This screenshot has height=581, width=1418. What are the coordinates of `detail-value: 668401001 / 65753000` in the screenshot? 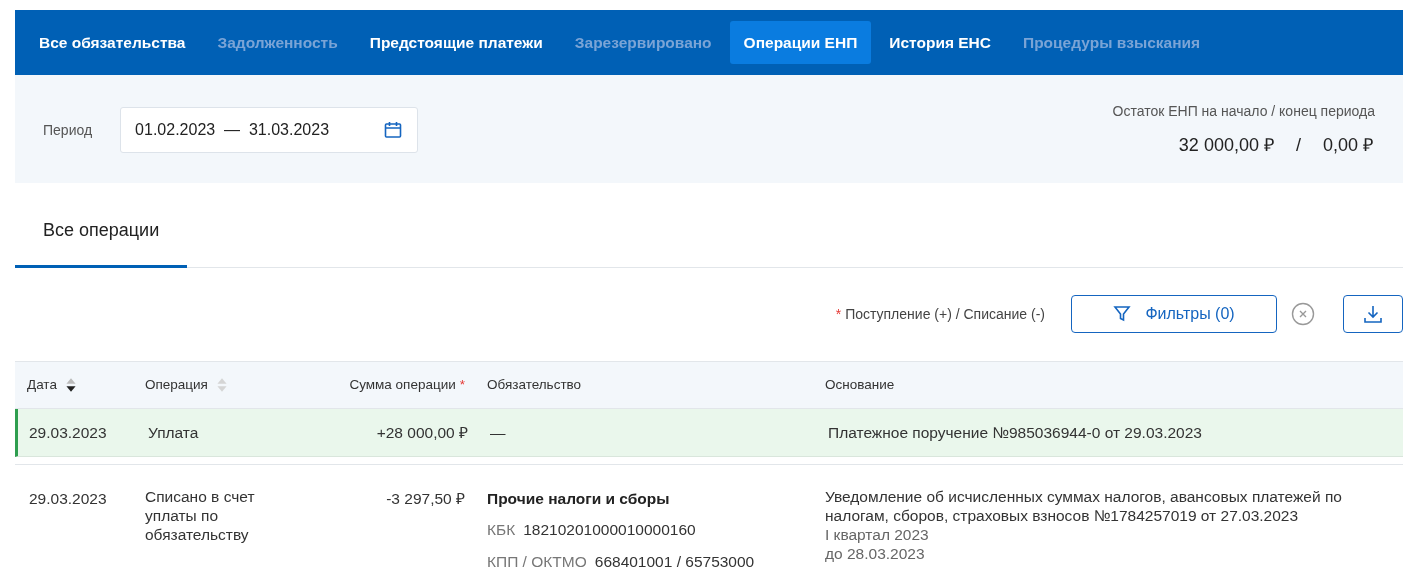 It's located at (674, 561).